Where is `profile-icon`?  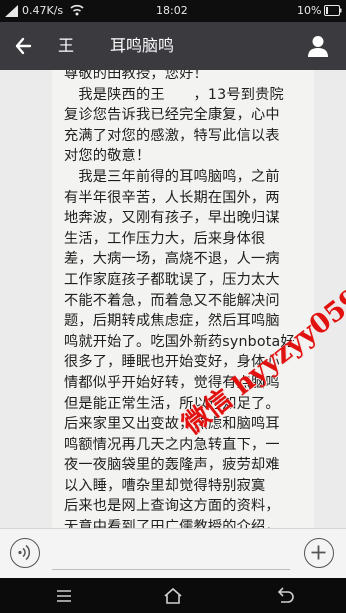 profile-icon is located at coordinates (318, 46).